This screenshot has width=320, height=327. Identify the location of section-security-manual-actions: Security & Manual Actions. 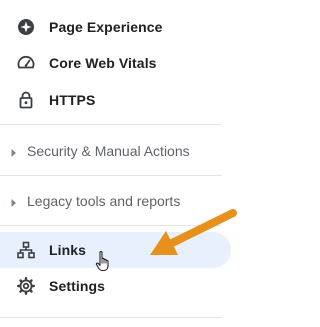
(115, 150).